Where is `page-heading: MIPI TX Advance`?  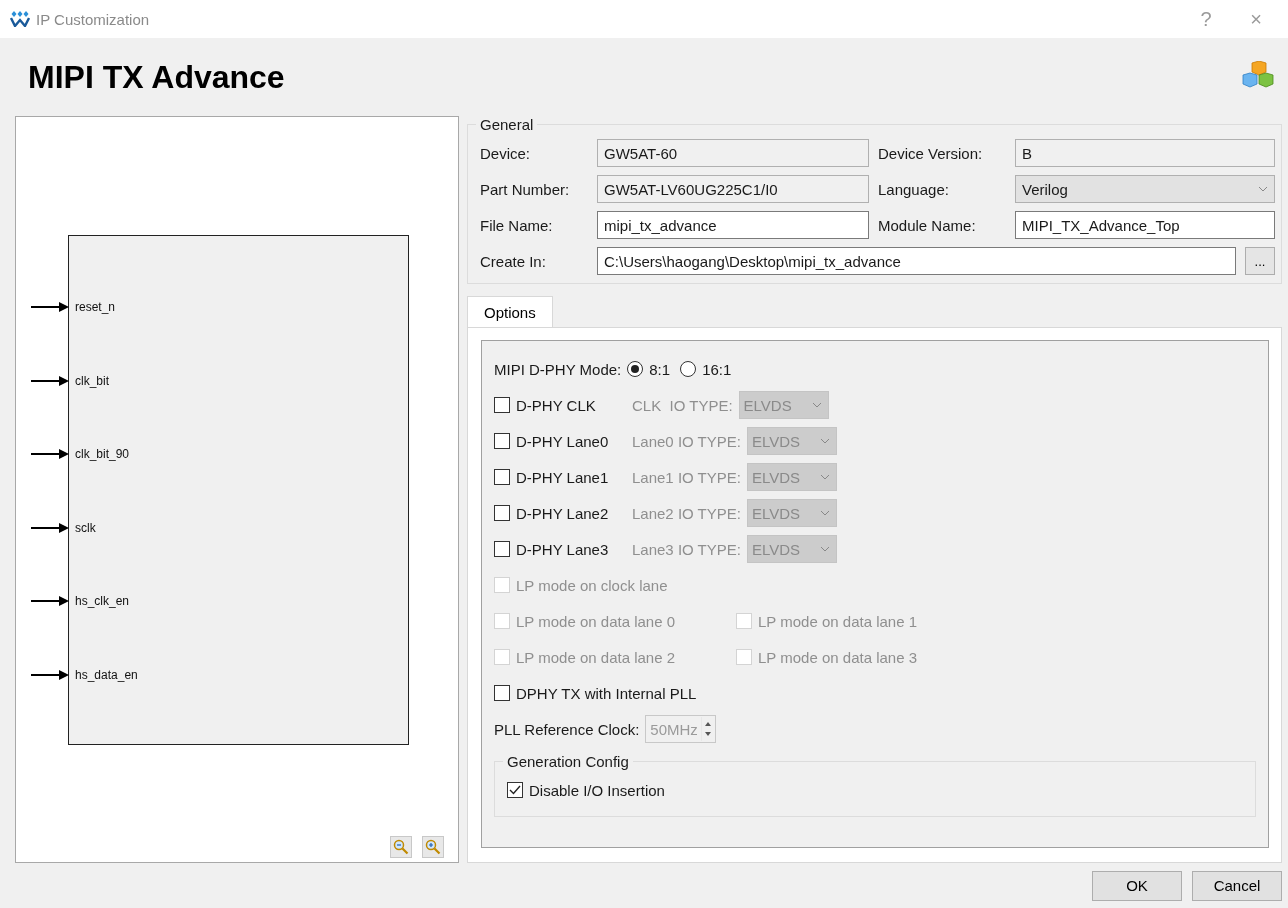
page-heading: MIPI TX Advance is located at coordinates (156, 77).